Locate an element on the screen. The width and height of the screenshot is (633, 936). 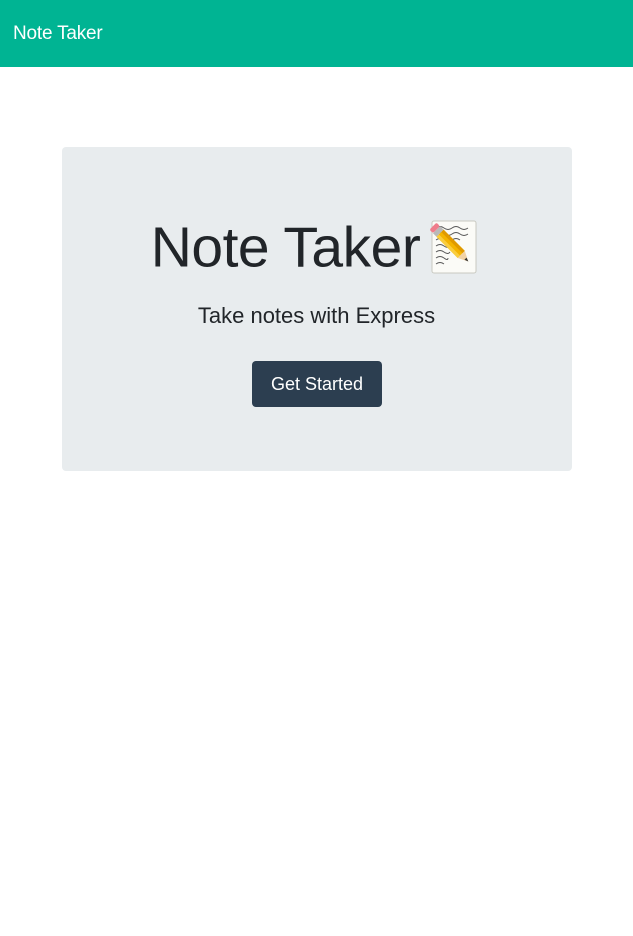
hero-subtitle: Take notes with Express is located at coordinates (316, 315).